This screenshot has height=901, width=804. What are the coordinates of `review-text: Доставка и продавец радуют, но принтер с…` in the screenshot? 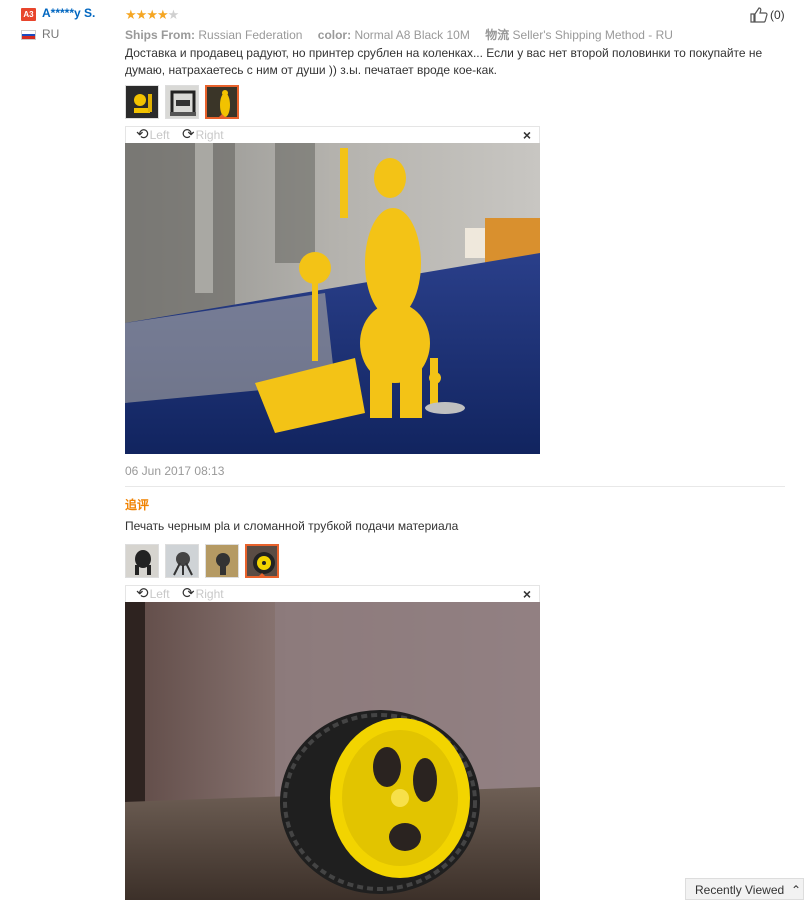 It's located at (444, 61).